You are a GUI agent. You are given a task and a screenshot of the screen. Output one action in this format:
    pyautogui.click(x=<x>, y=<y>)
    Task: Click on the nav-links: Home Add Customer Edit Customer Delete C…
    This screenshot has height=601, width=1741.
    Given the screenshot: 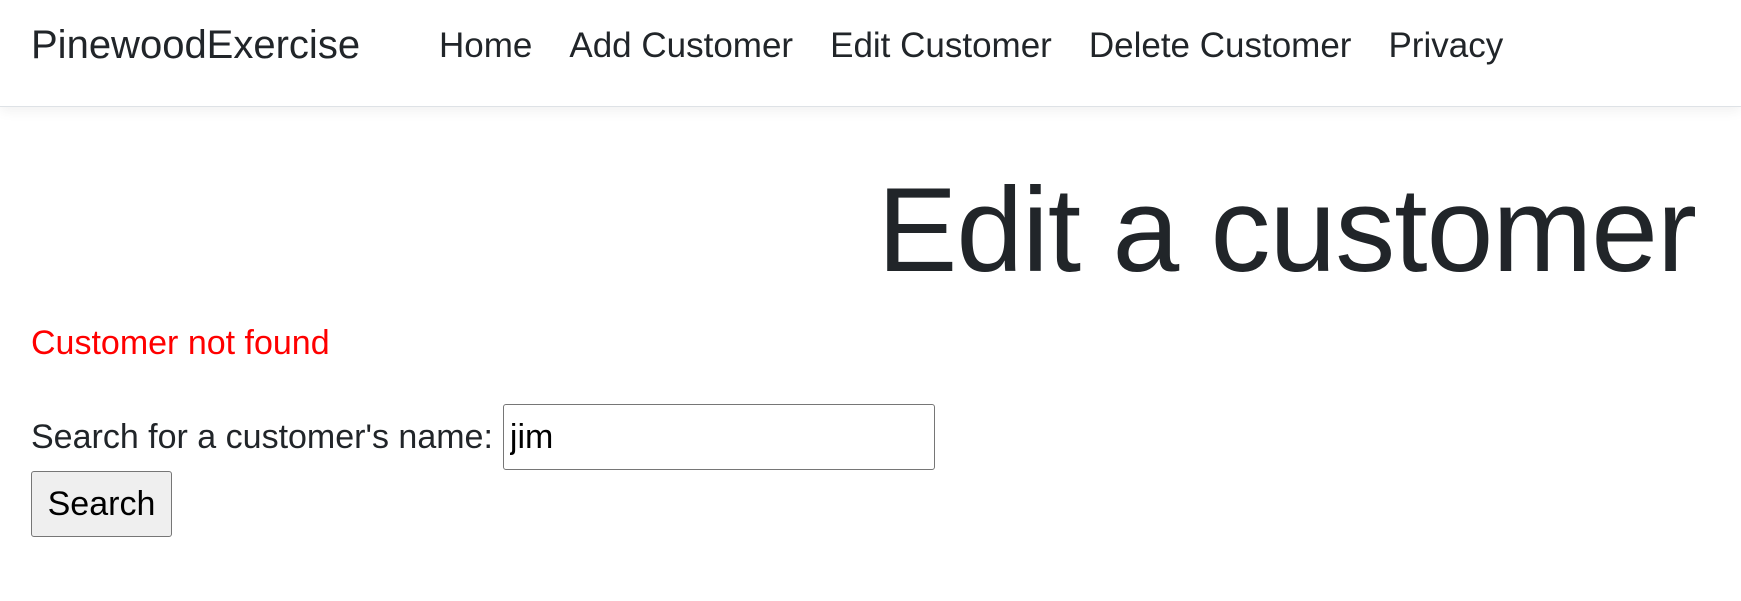 What is the action you would take?
    pyautogui.click(x=989, y=46)
    